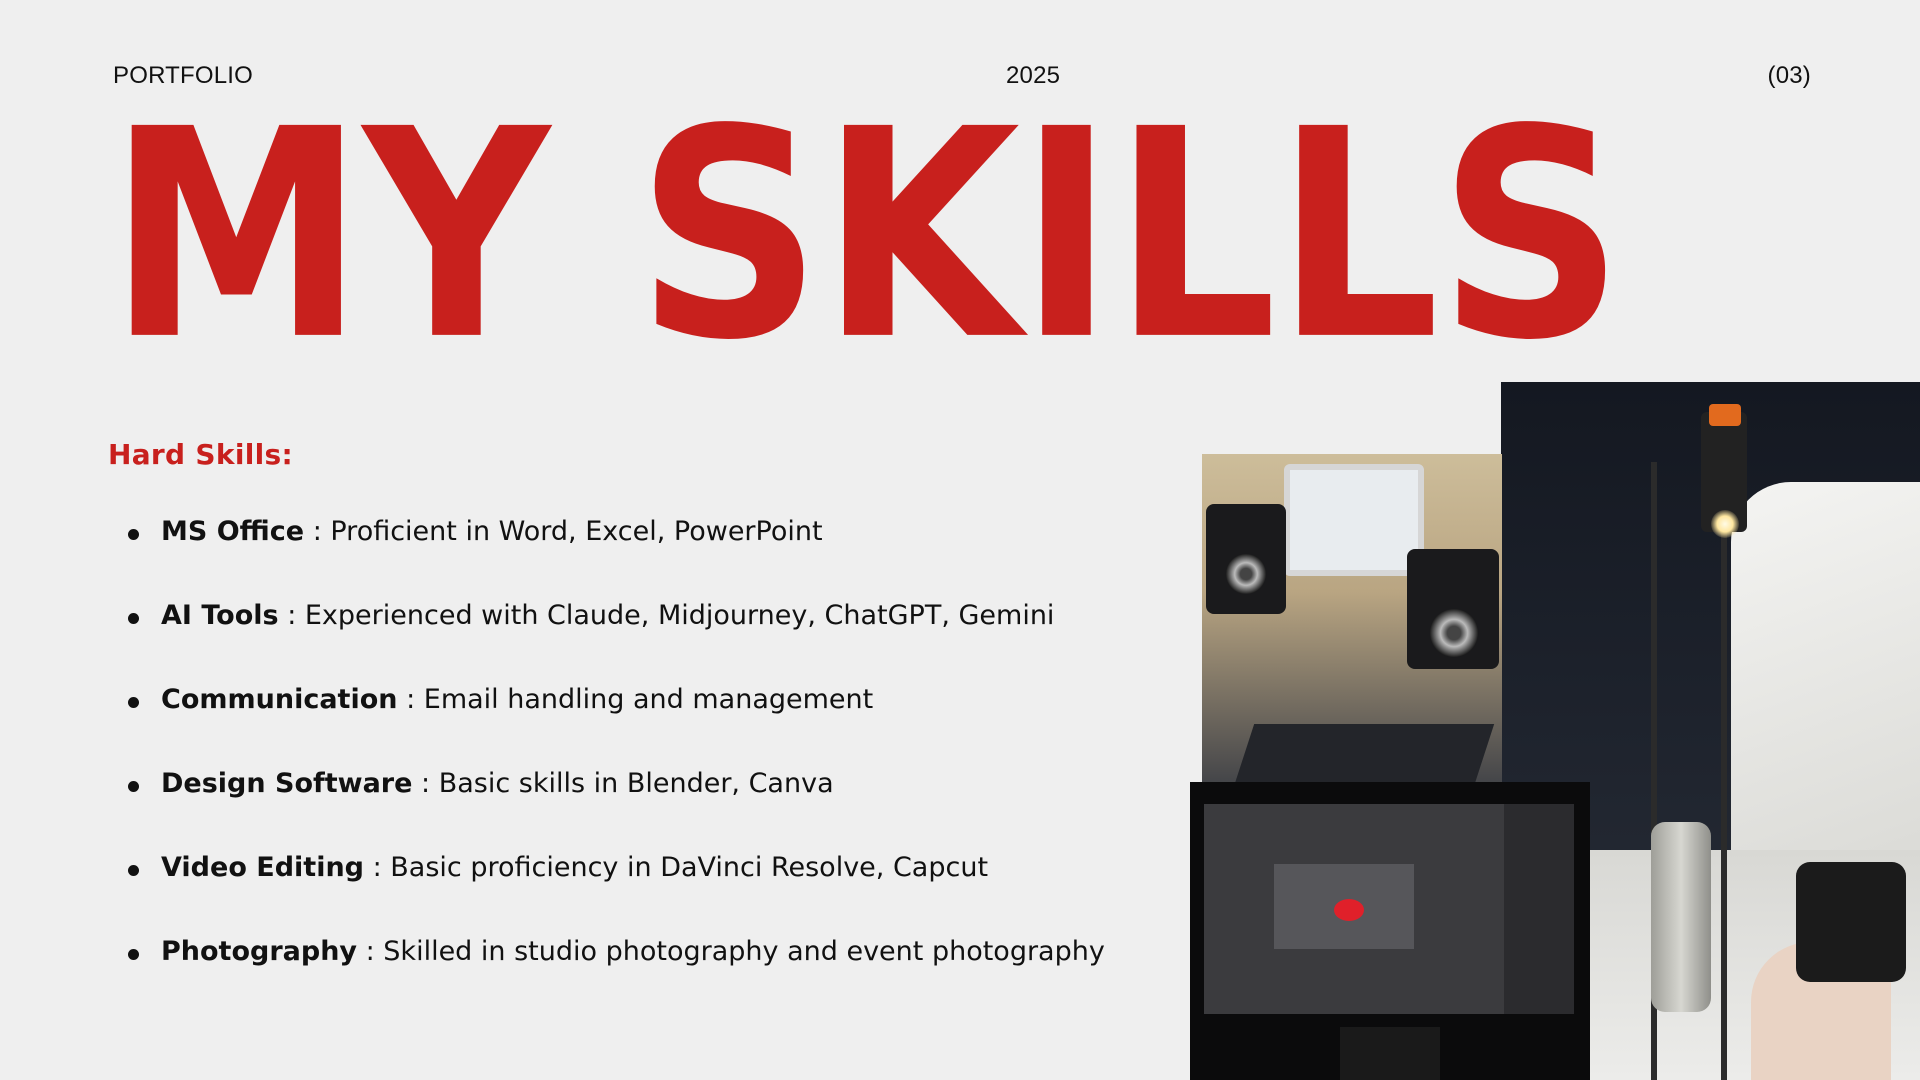 The width and height of the screenshot is (1920, 1080). What do you see at coordinates (1725, 415) in the screenshot?
I see `studio-lamp-cap` at bounding box center [1725, 415].